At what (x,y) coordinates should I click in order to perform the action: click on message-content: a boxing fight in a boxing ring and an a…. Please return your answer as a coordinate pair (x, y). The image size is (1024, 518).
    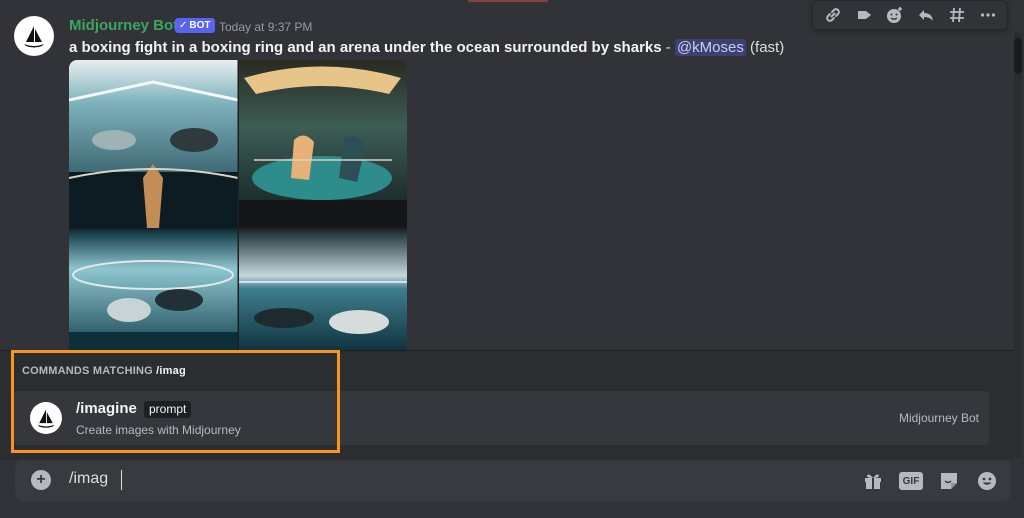
    Looking at the image, I should click on (426, 47).